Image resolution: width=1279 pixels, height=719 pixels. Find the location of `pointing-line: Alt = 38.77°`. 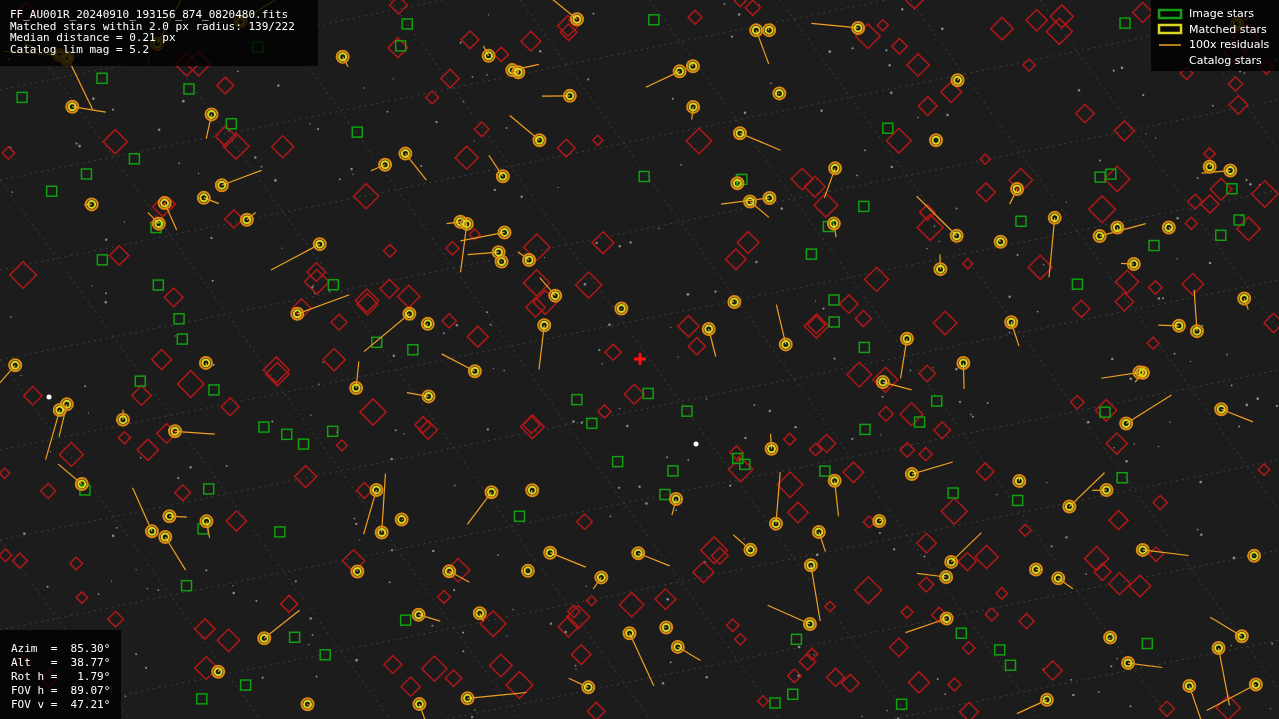

pointing-line: Alt = 38.77° is located at coordinates (61, 663).